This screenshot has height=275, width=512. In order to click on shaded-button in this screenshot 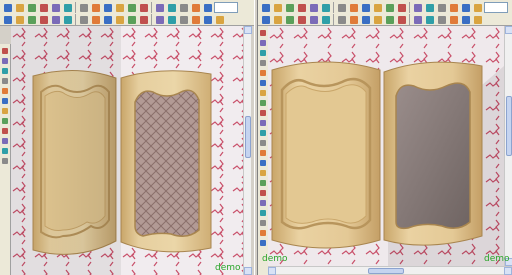, I will do `click(401, 7)`.